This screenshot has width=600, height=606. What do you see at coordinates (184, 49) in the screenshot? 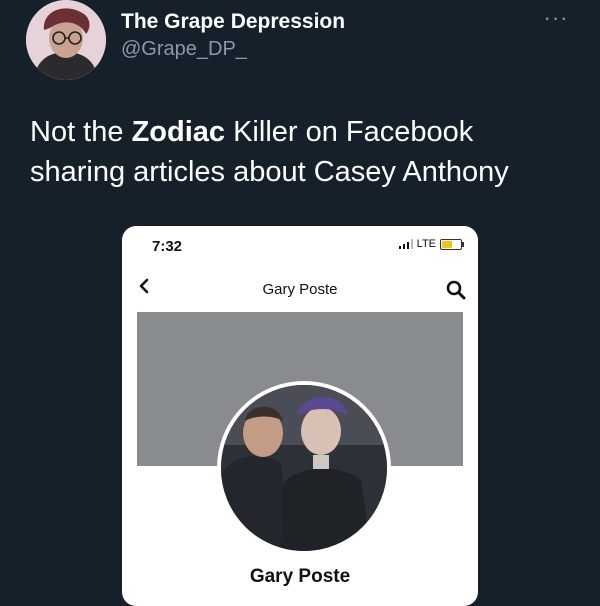
I see `author-handle: @Grape_DP_` at bounding box center [184, 49].